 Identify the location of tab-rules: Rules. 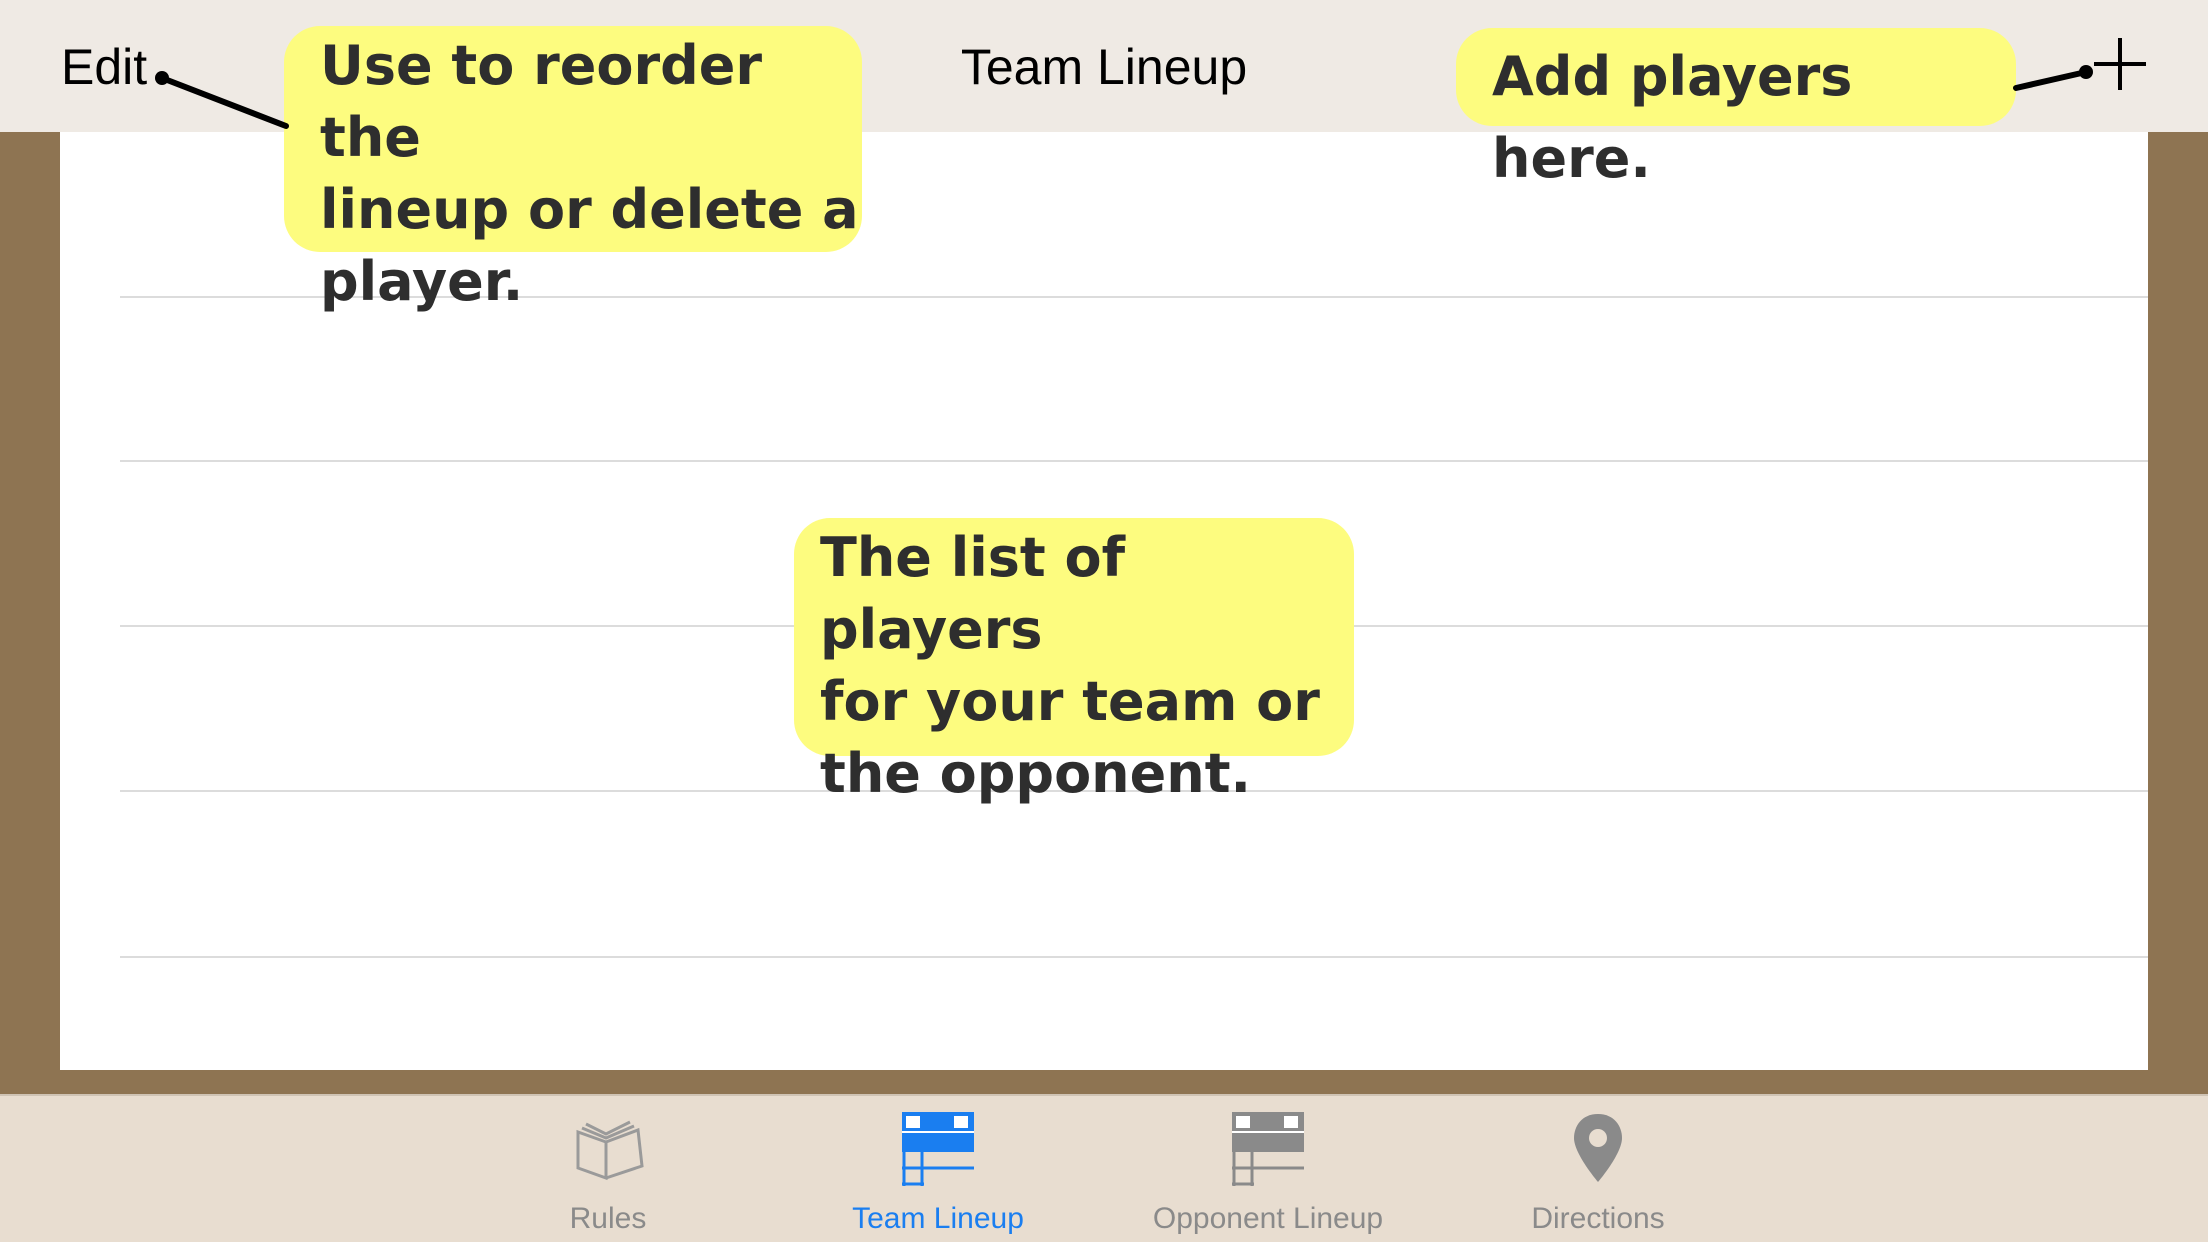
(608, 1175).